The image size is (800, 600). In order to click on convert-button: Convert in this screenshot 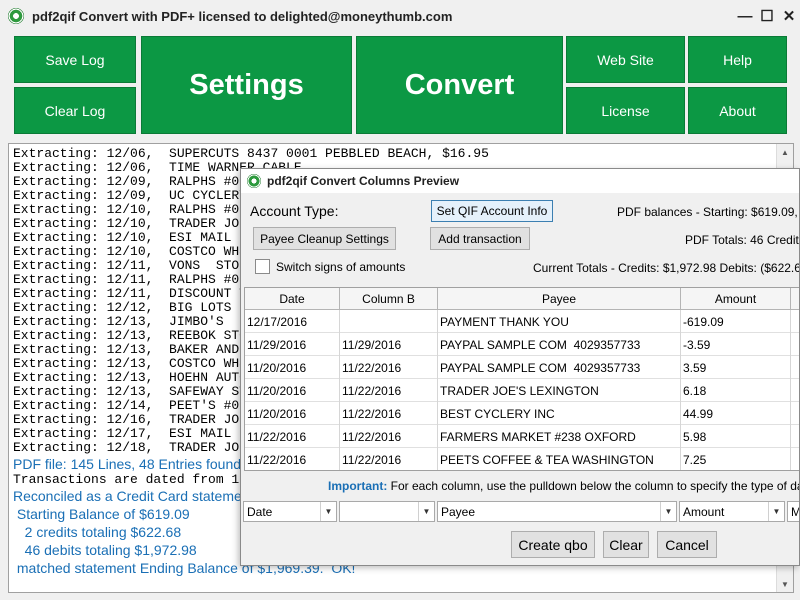, I will do `click(459, 85)`.